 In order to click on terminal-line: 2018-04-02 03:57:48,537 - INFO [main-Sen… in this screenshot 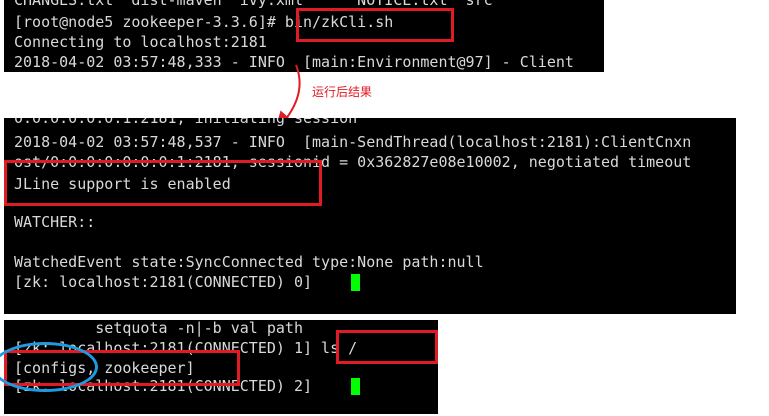, I will do `click(353, 142)`.